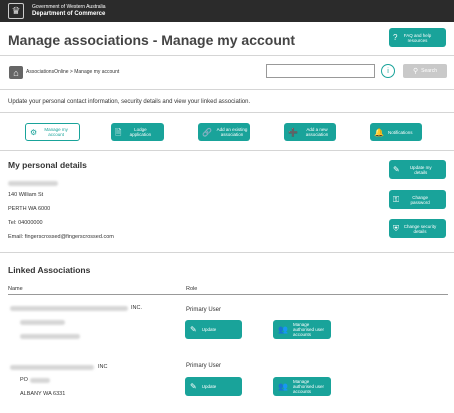  Describe the element at coordinates (43, 394) in the screenshot. I see `association-address: ALBANY WA 6331` at that location.